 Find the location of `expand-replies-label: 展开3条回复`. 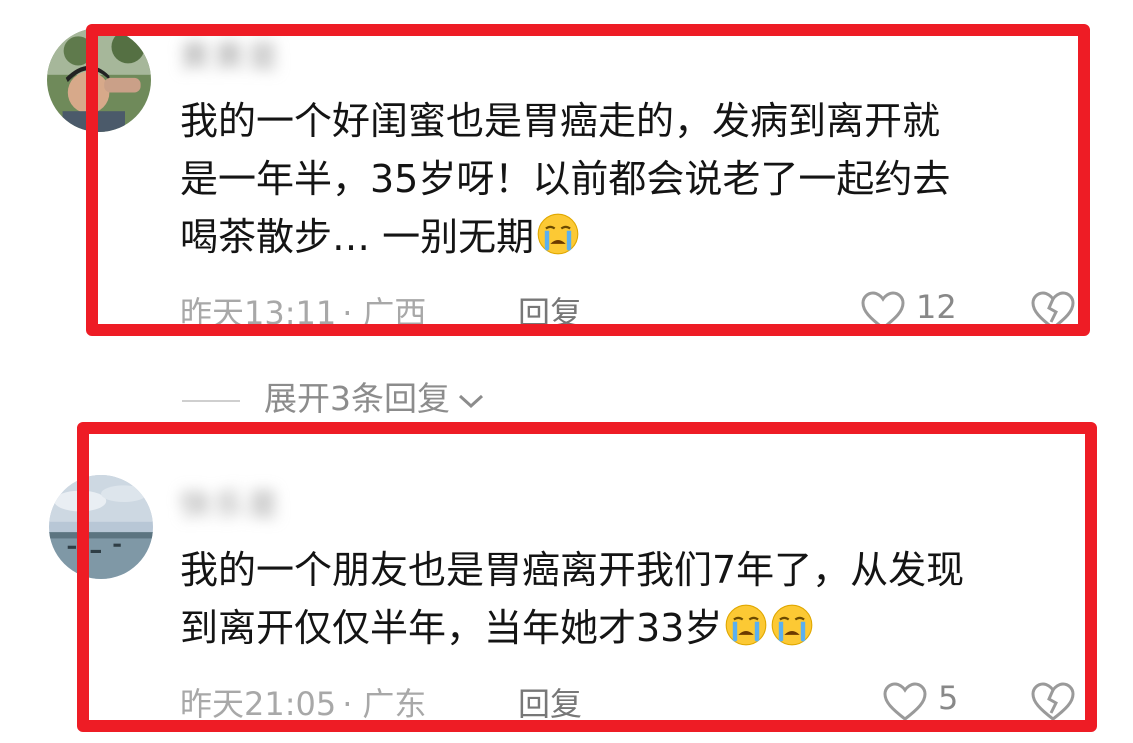

expand-replies-label: 展开3条回复 is located at coordinates (357, 398).